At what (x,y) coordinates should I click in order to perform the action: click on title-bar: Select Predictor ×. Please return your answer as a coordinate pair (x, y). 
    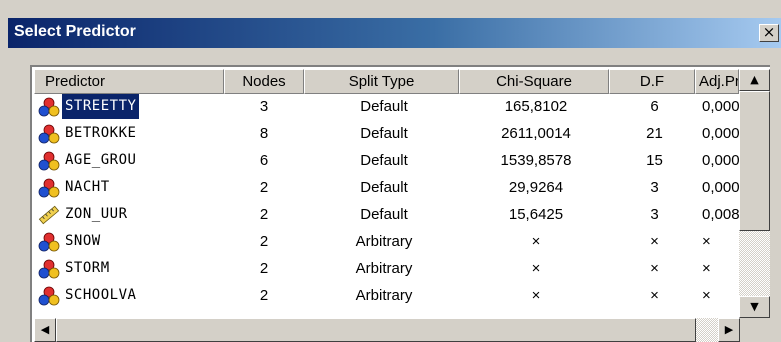
    Looking at the image, I should click on (394, 33).